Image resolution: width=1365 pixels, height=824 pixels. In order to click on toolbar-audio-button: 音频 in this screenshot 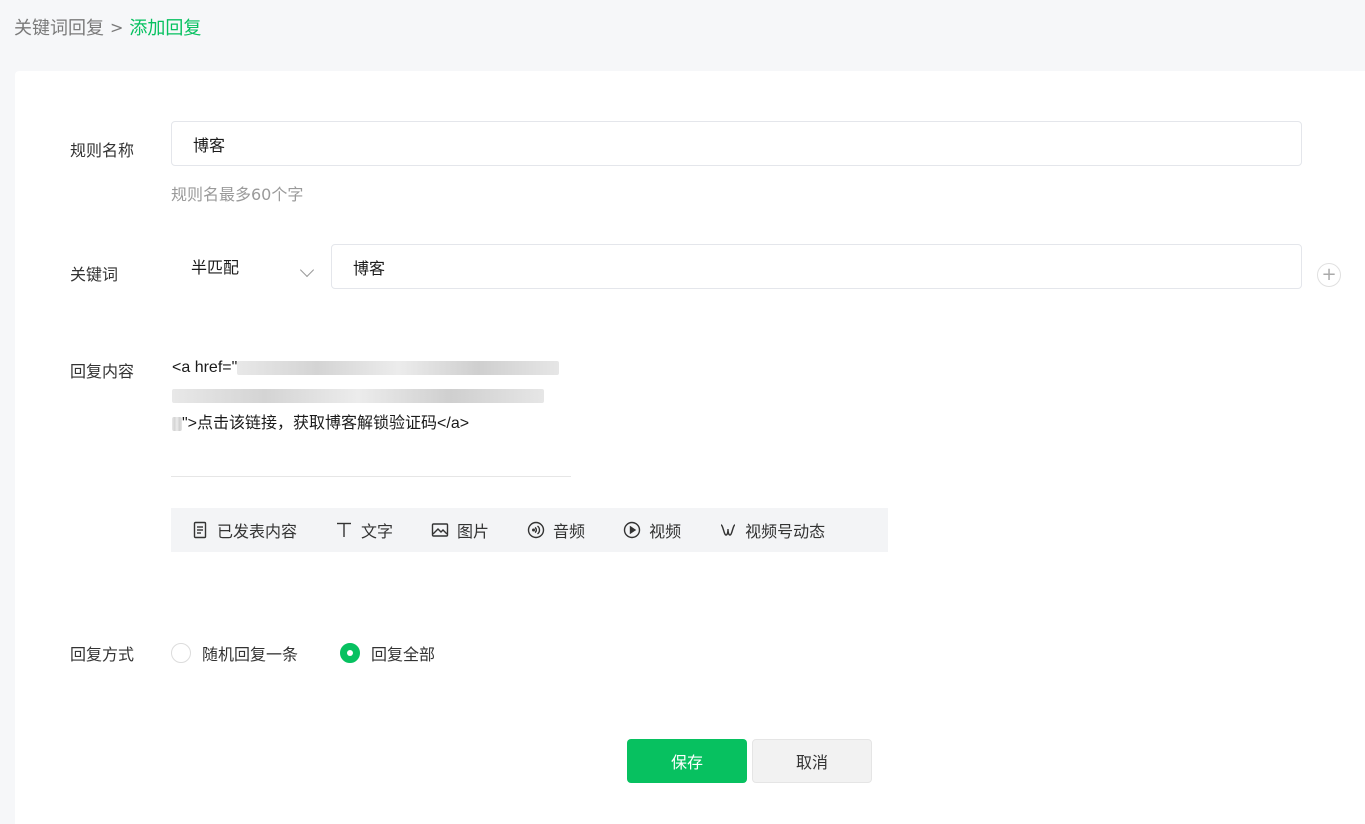, I will do `click(556, 530)`.